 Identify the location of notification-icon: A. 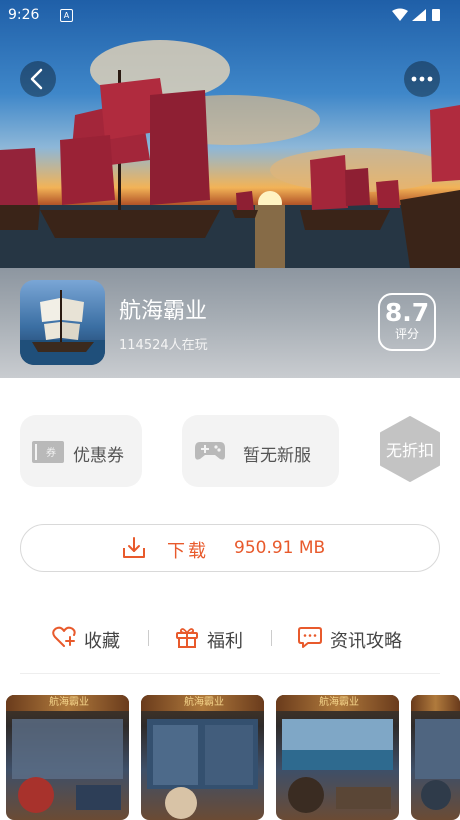
(66, 15).